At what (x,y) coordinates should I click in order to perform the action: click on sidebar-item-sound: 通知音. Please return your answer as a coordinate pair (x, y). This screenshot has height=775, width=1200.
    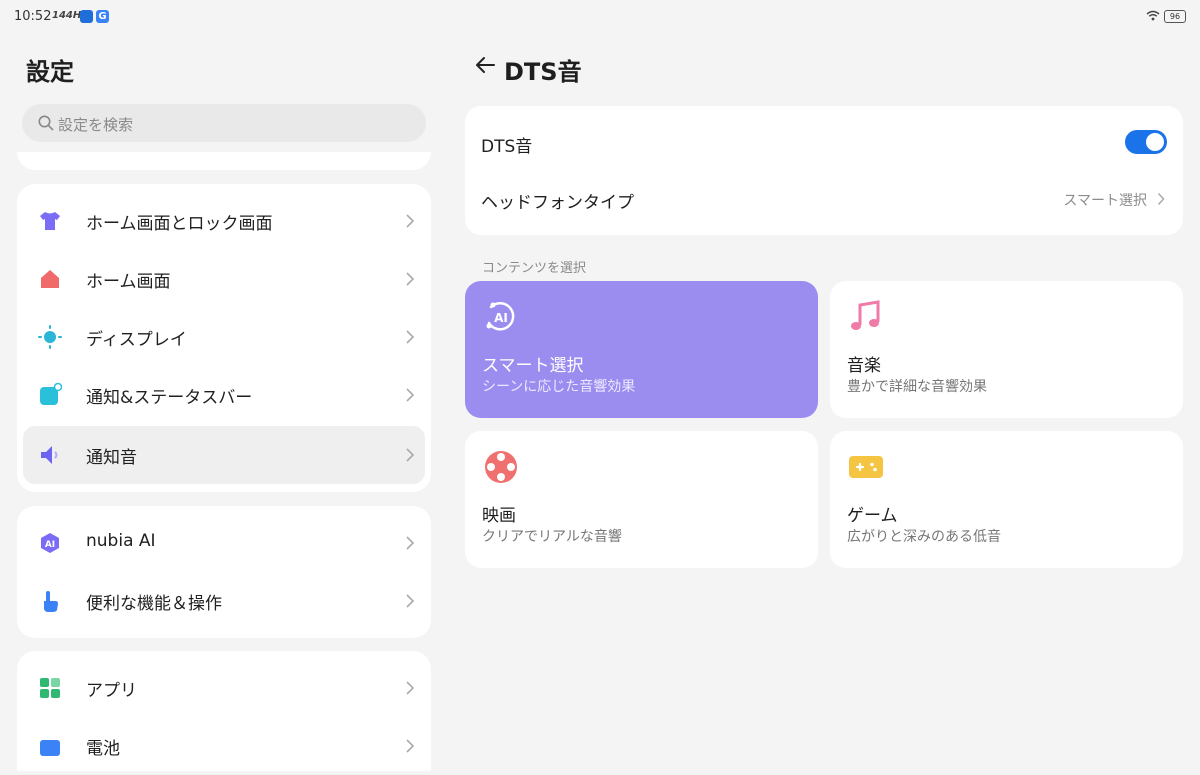
    Looking at the image, I should click on (224, 455).